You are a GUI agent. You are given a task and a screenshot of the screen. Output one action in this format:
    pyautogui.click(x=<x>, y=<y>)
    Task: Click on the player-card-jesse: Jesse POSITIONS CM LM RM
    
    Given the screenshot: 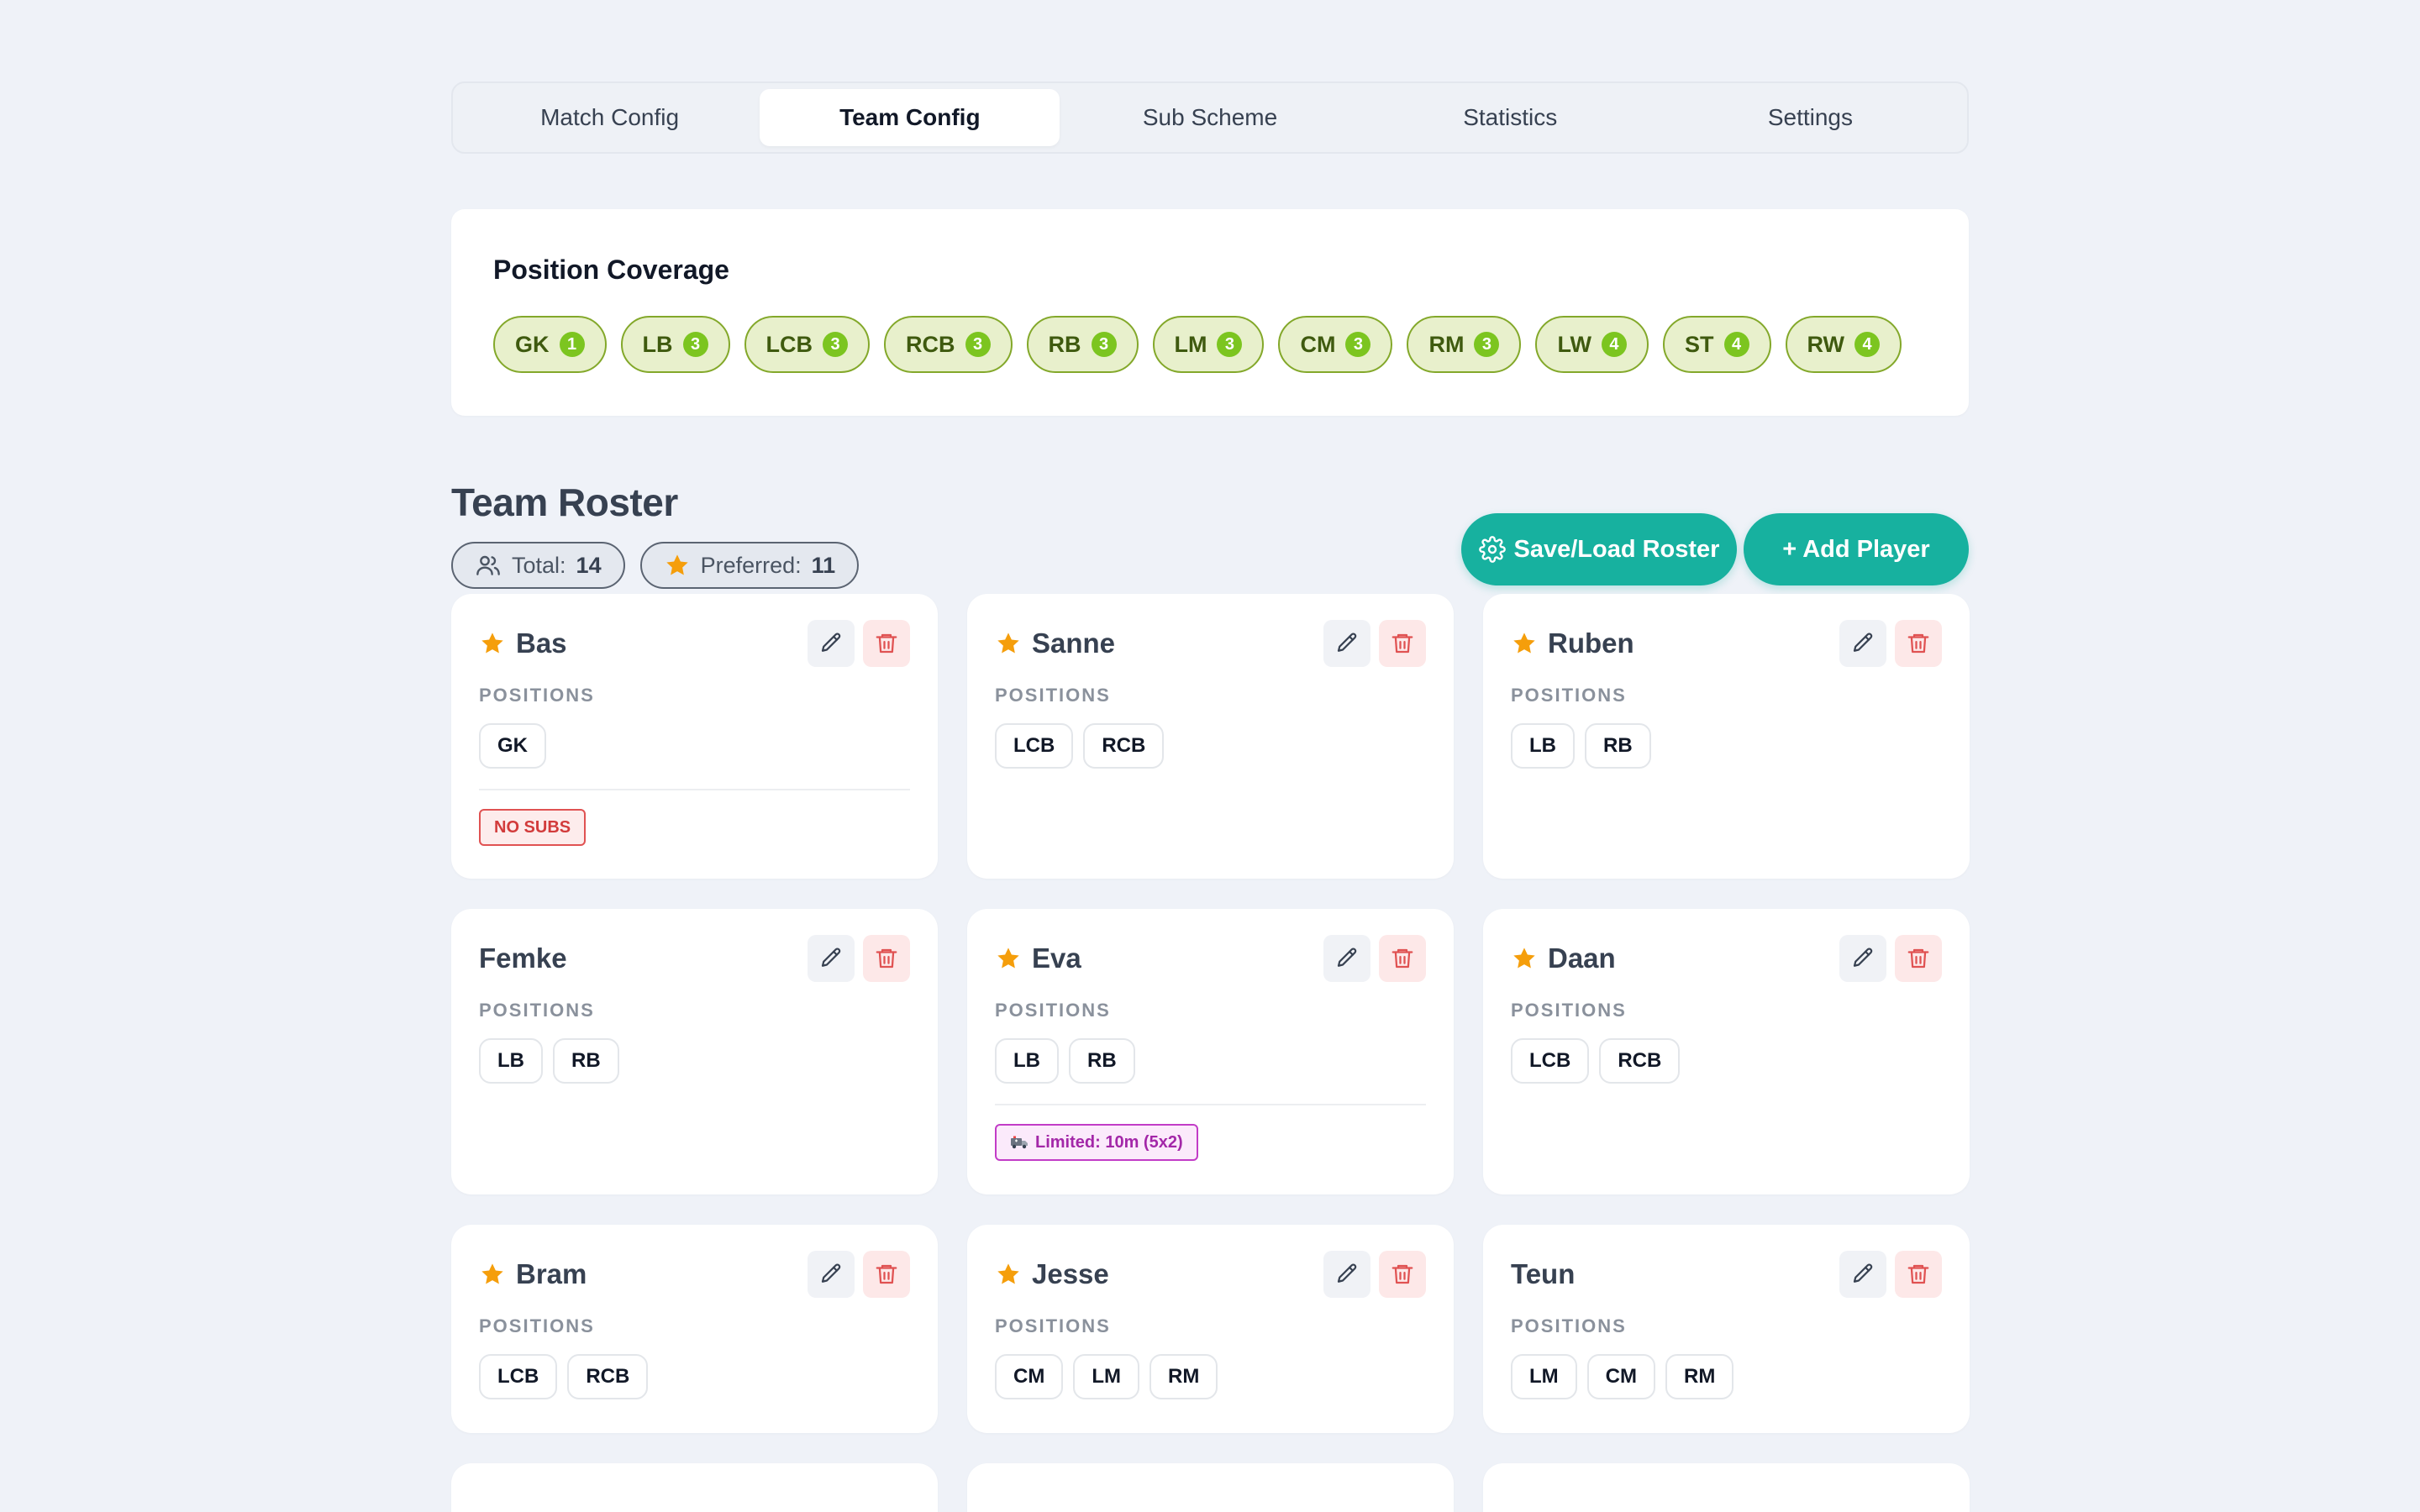 What is the action you would take?
    pyautogui.click(x=1210, y=1329)
    